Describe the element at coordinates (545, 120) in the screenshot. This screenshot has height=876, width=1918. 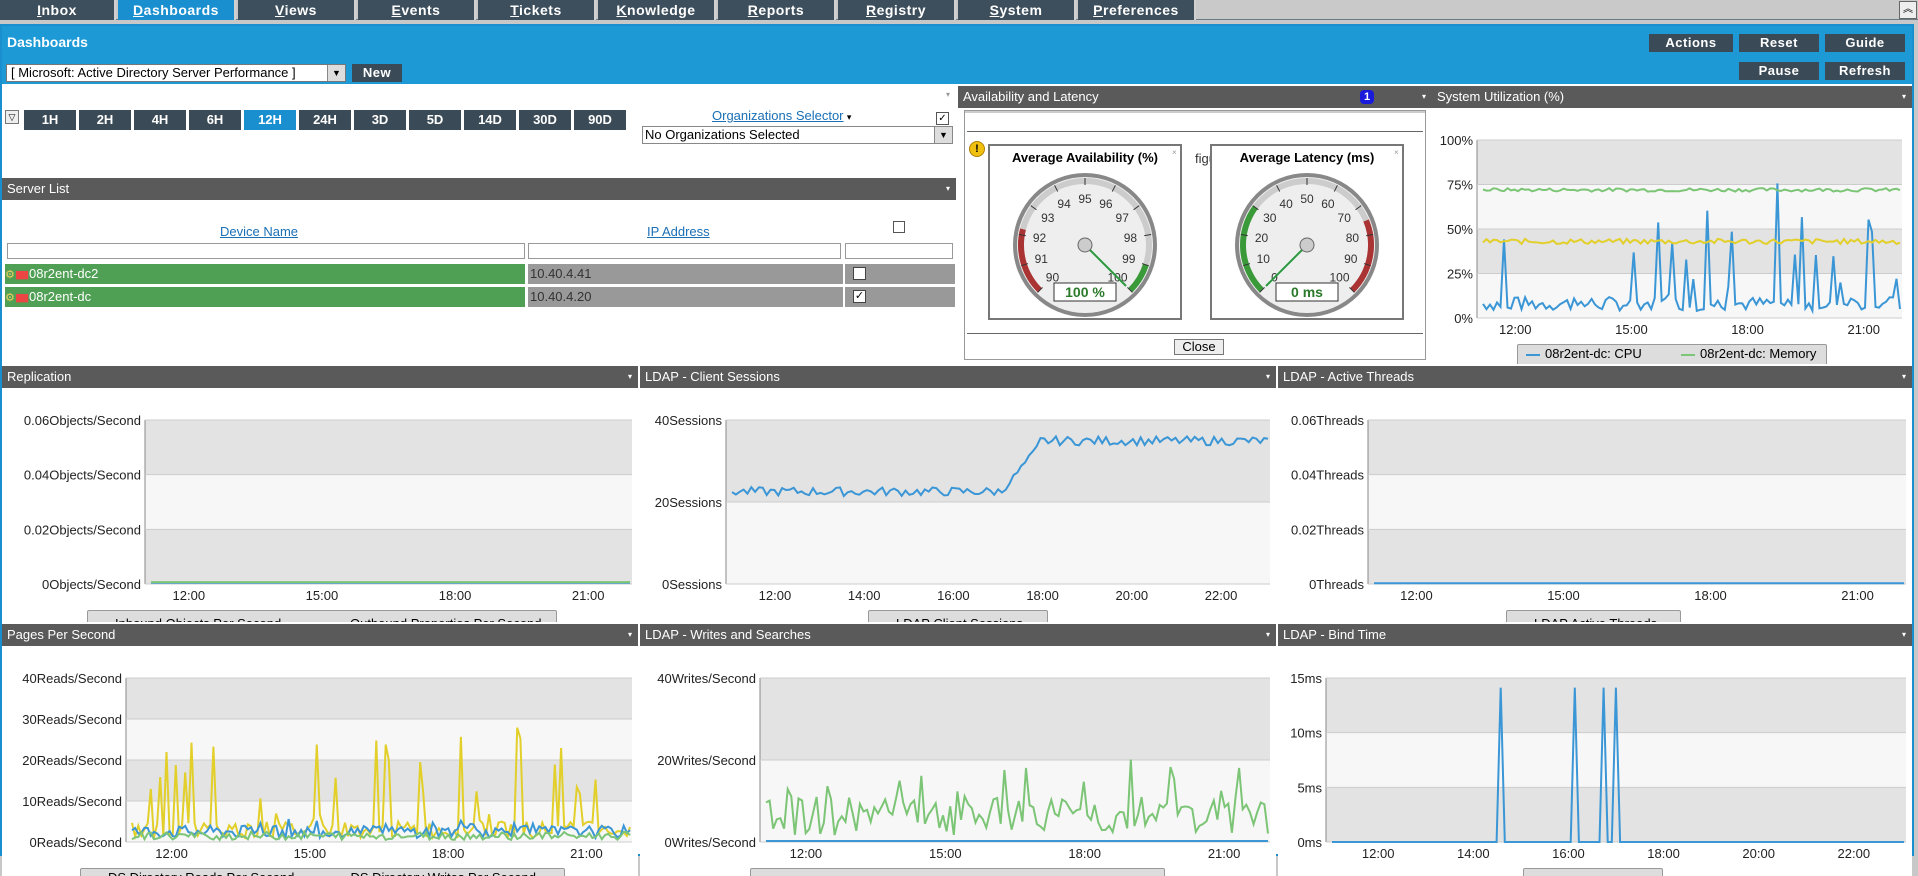
I see `timespan-30d-button: 30D` at that location.